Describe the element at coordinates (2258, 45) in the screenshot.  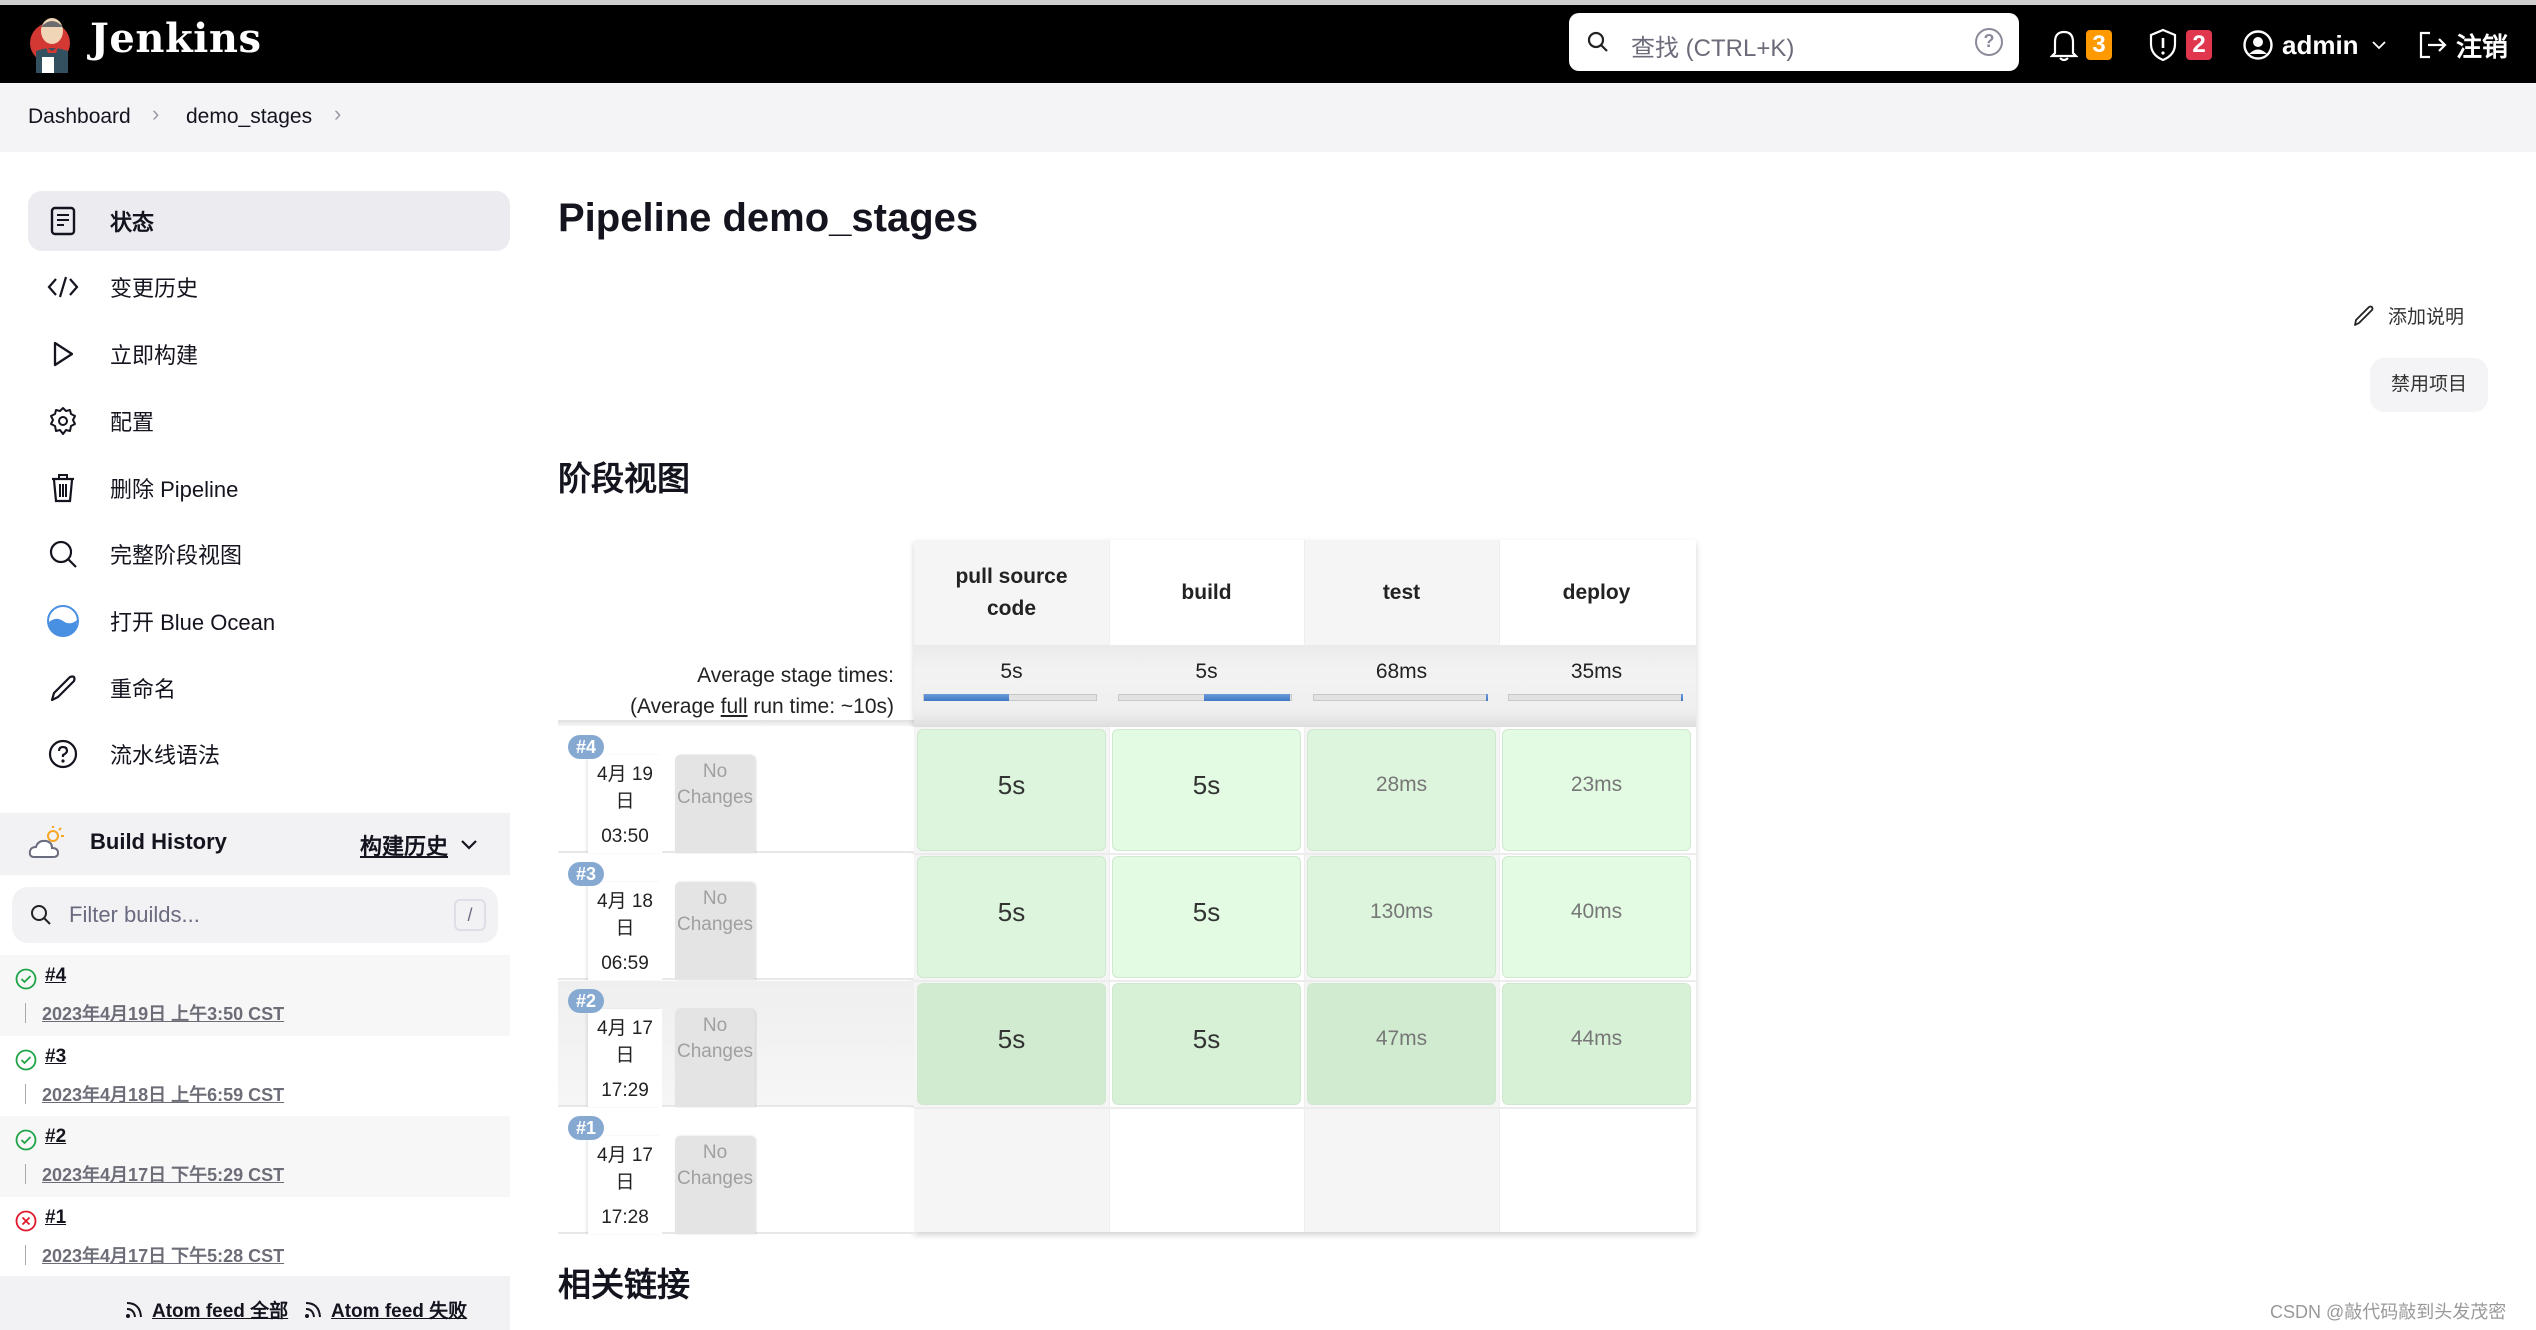
I see `user-avatar-icon` at that location.